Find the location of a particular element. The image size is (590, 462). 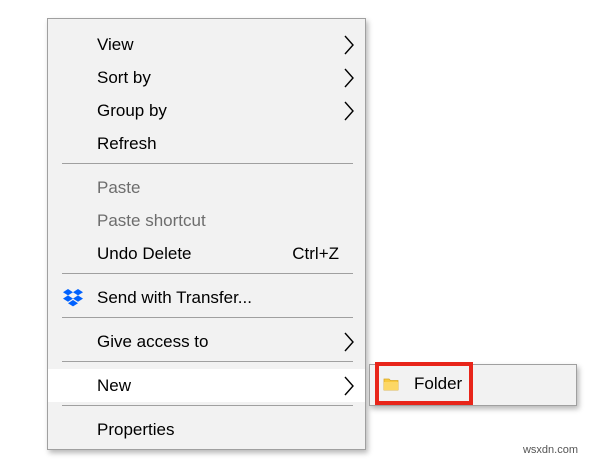

menu-item-label: Group by is located at coordinates (132, 110).